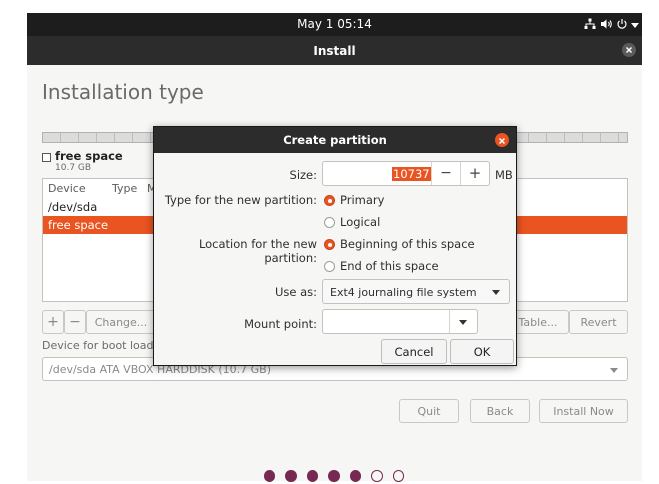 Image resolution: width=659 pixels, height=484 pixels. What do you see at coordinates (89, 156) in the screenshot?
I see `legend-label: free space` at bounding box center [89, 156].